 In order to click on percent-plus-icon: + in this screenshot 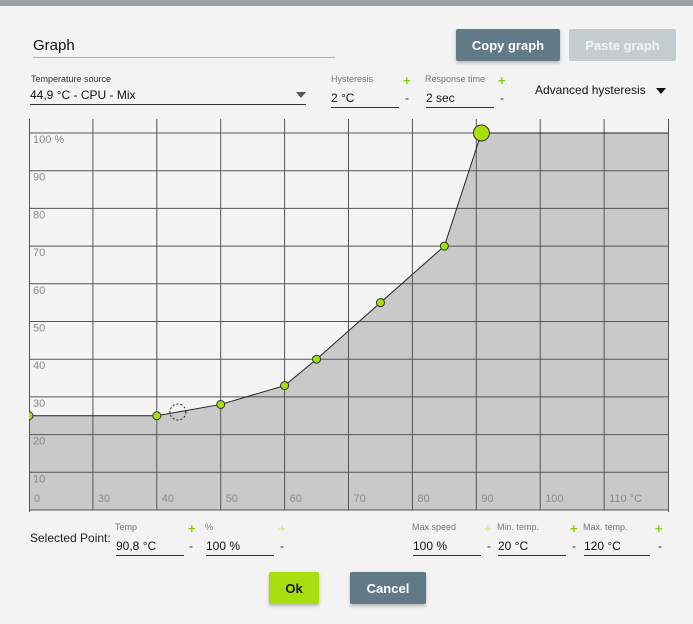, I will do `click(282, 528)`.